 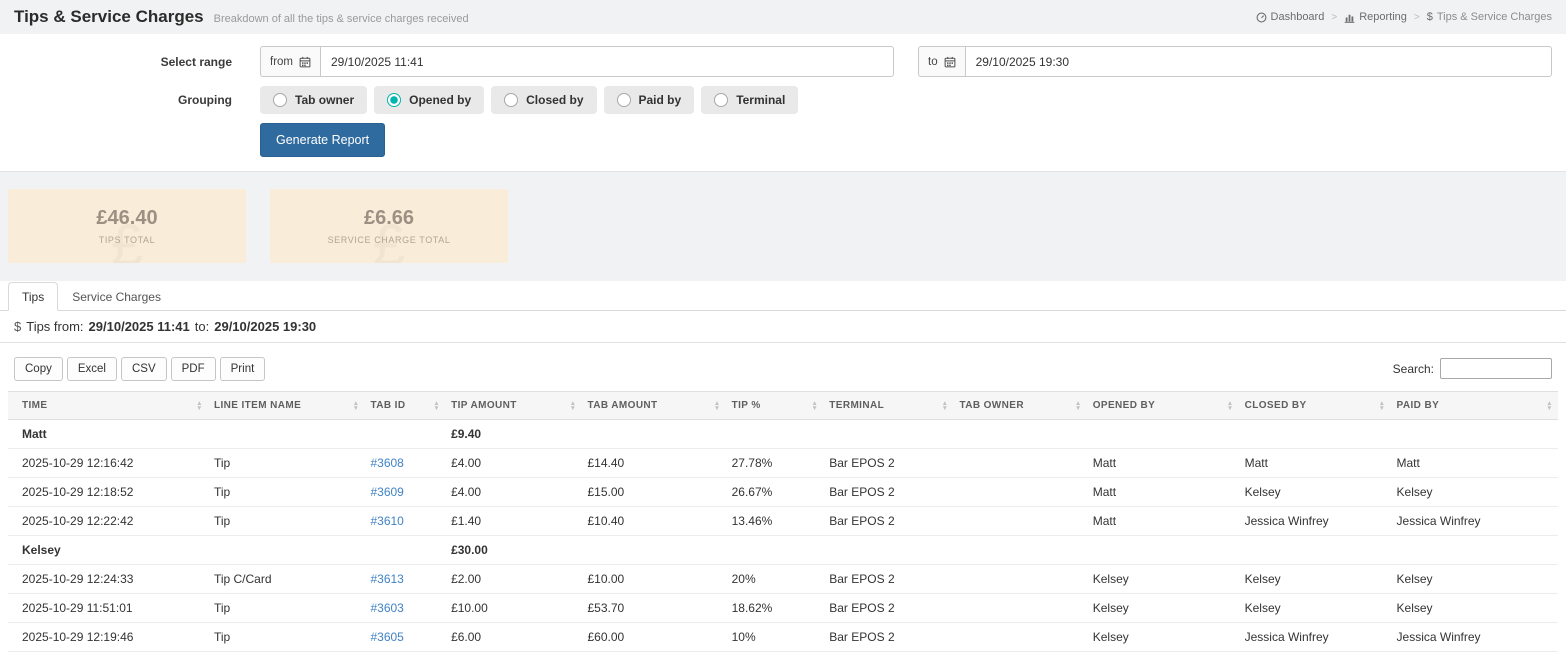 What do you see at coordinates (1314, 637) in the screenshot?
I see `cell-closed-by: Jessica Winfrey` at bounding box center [1314, 637].